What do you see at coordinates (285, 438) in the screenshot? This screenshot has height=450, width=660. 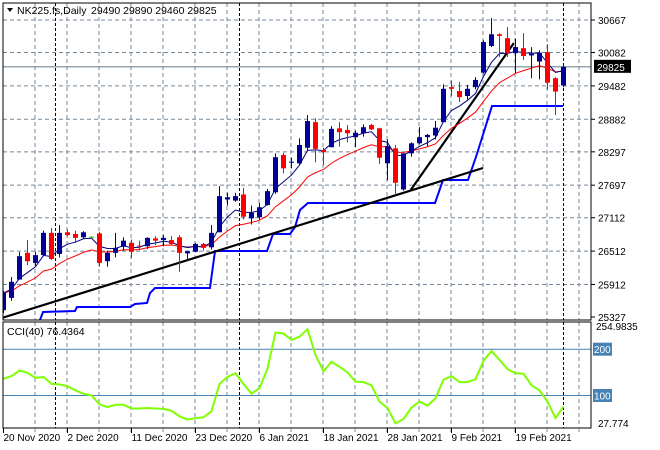 I see `x-tick-label: 6 Jan 2021` at bounding box center [285, 438].